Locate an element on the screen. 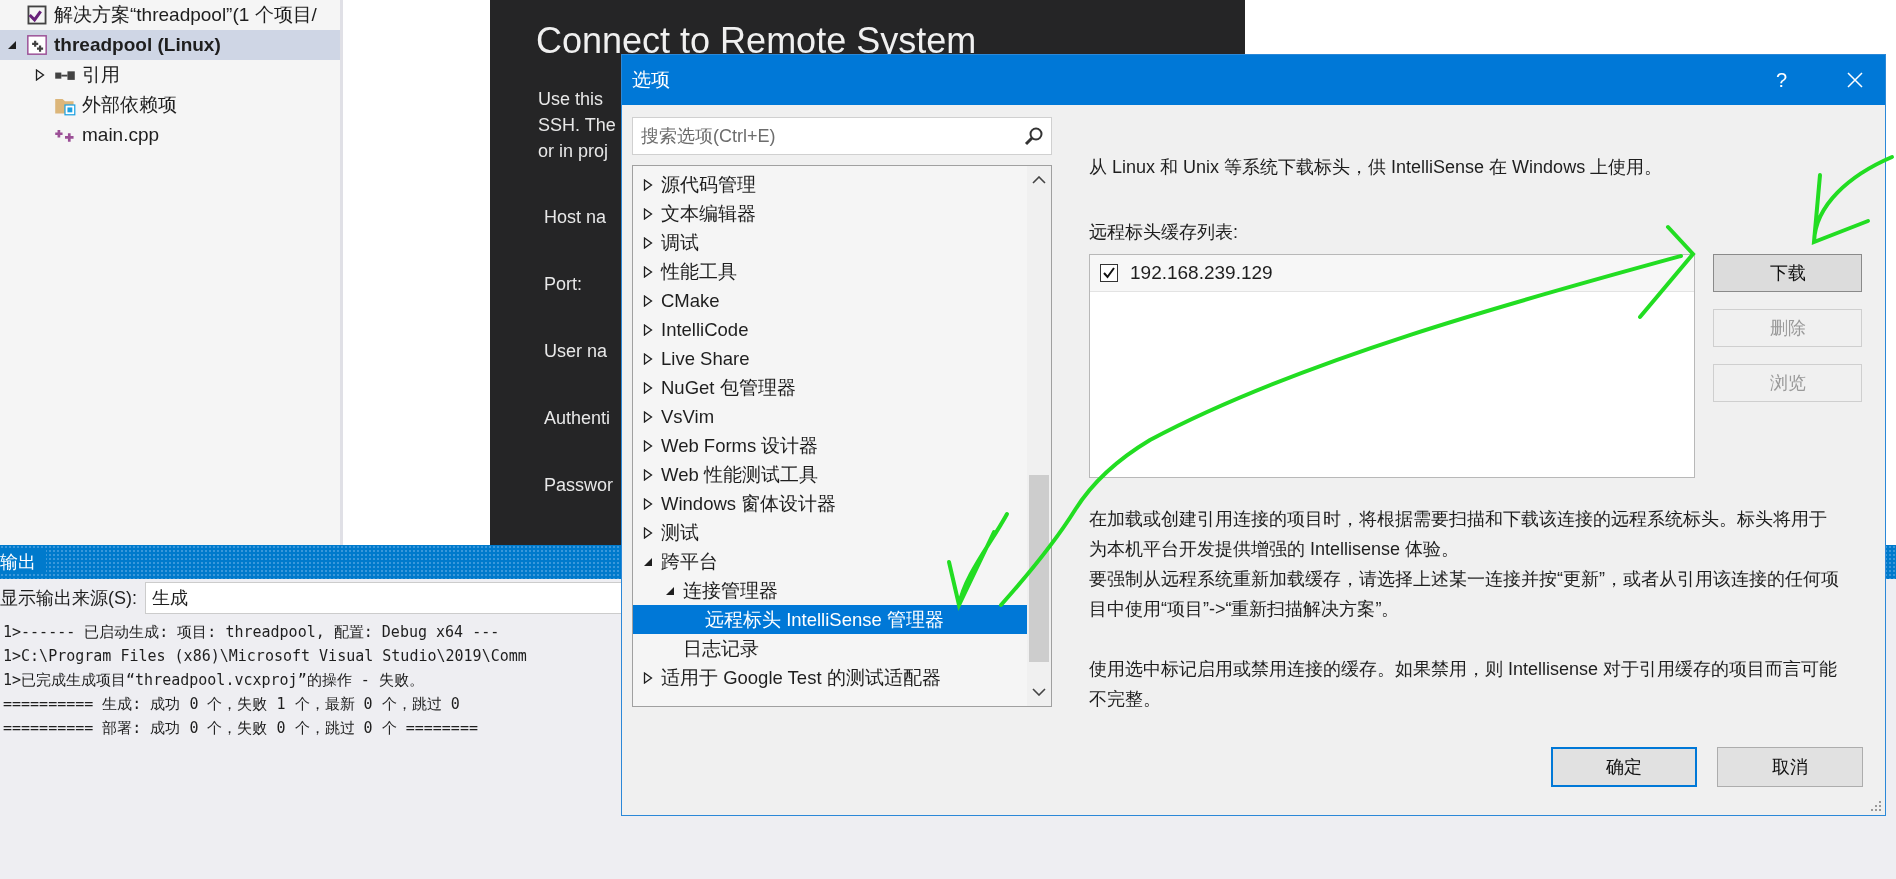 The height and width of the screenshot is (879, 1896). help-paragraph: 使用选中标记启用或禁用连接的缓存。如果禁用，则 Intellisense 对于引用缓存的项目而言可能不完整。 is located at coordinates (1464, 684).